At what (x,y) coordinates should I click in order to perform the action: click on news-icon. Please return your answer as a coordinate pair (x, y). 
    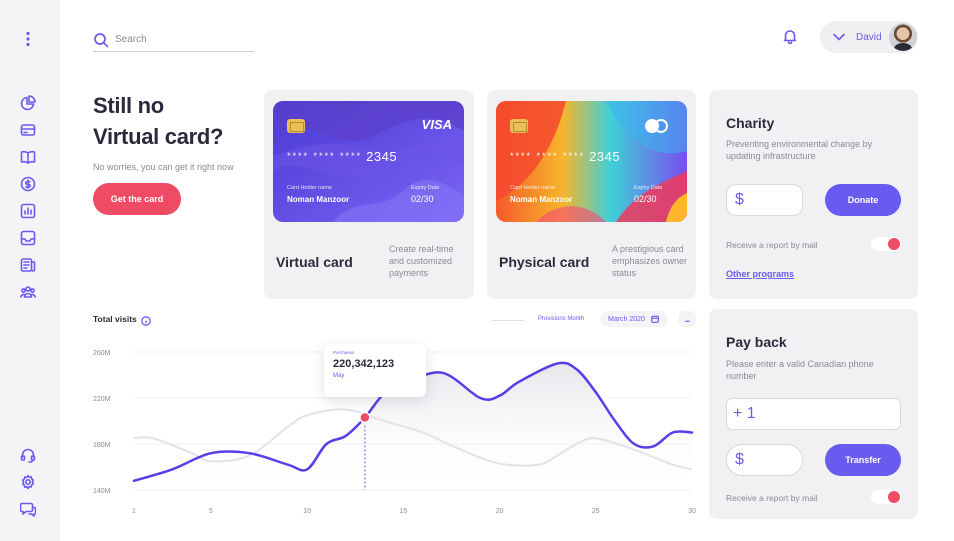
    Looking at the image, I should click on (28, 265).